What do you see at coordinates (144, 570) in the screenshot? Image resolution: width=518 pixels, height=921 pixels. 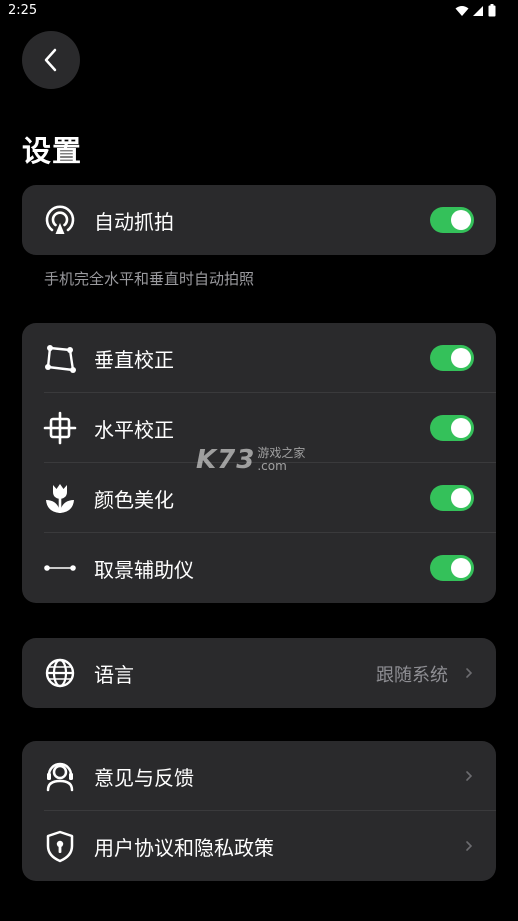 I see `viewfinder-assist-label: 取景辅助仪` at bounding box center [144, 570].